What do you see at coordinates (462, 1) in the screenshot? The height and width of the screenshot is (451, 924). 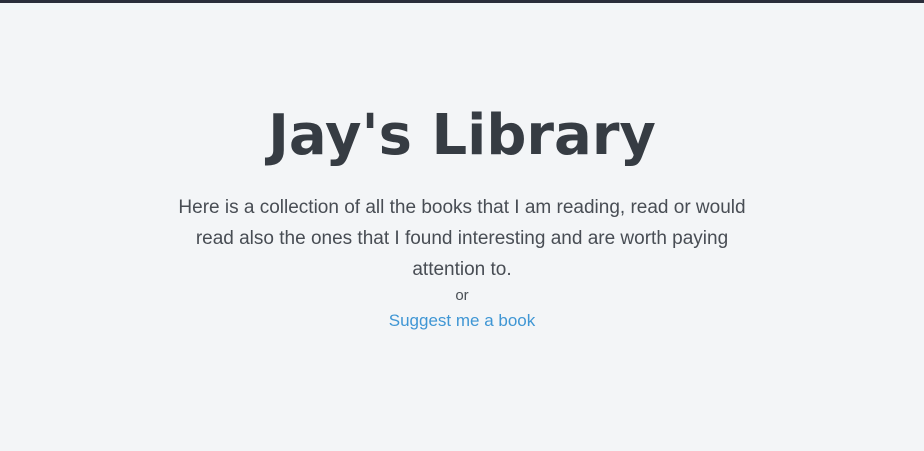 I see `top-bar` at bounding box center [462, 1].